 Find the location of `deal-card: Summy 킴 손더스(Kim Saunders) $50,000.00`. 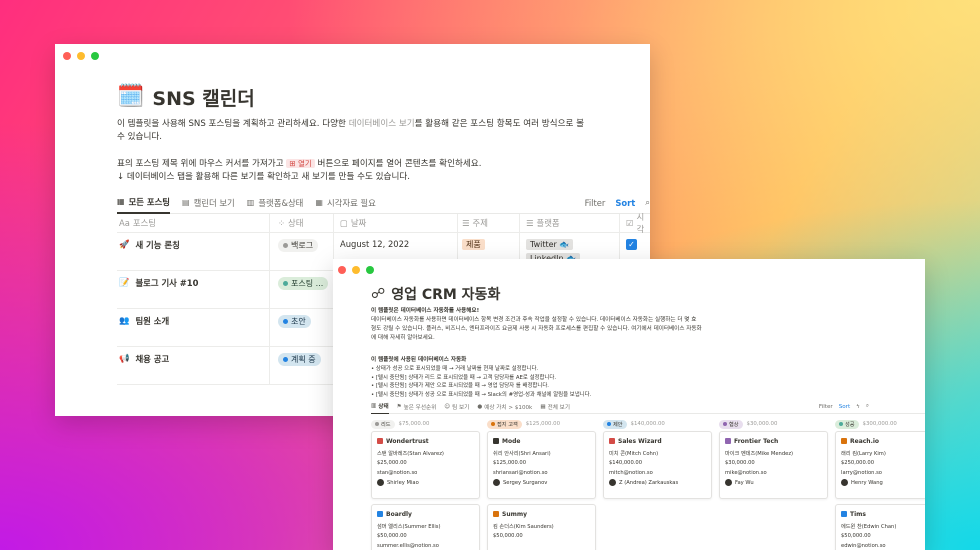

deal-card: Summy 킴 손더스(Kim Saunders) $50,000.00 is located at coordinates (541, 527).